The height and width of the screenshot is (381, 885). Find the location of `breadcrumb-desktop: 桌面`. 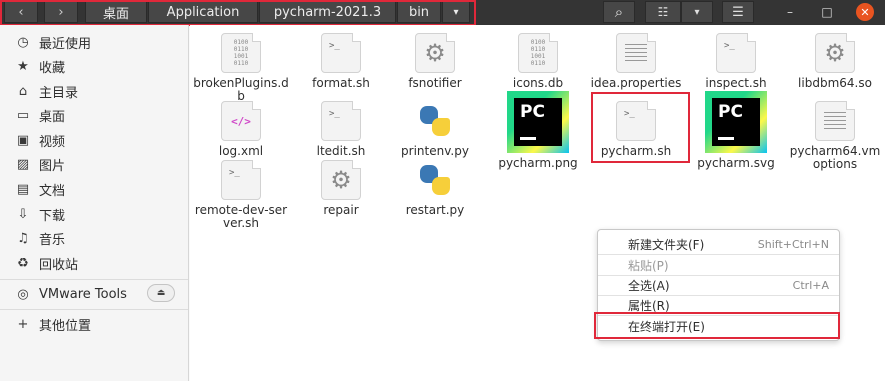

breadcrumb-desktop: 桌面 is located at coordinates (116, 12).